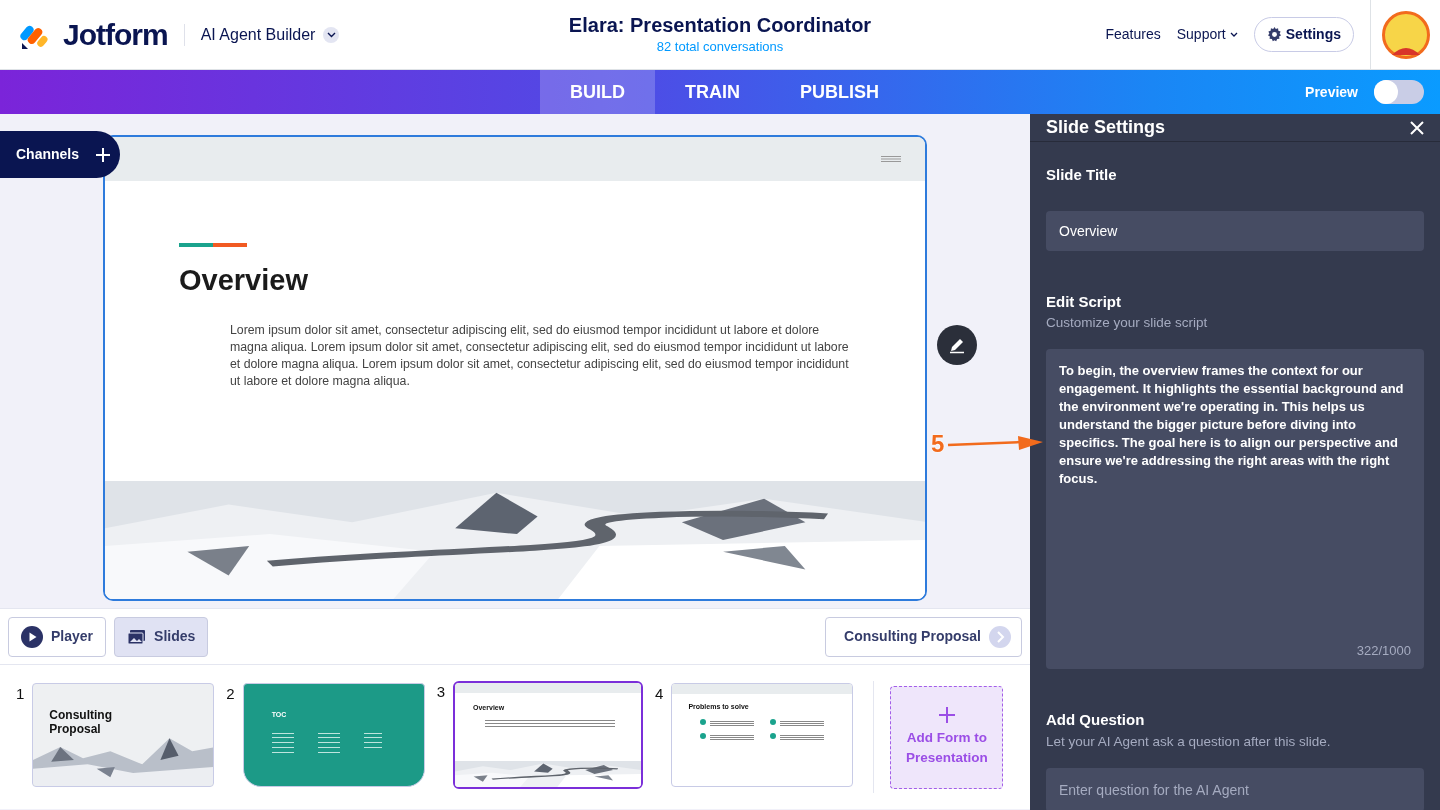 The width and height of the screenshot is (1440, 810). I want to click on chevron-right-icon, so click(1000, 636).